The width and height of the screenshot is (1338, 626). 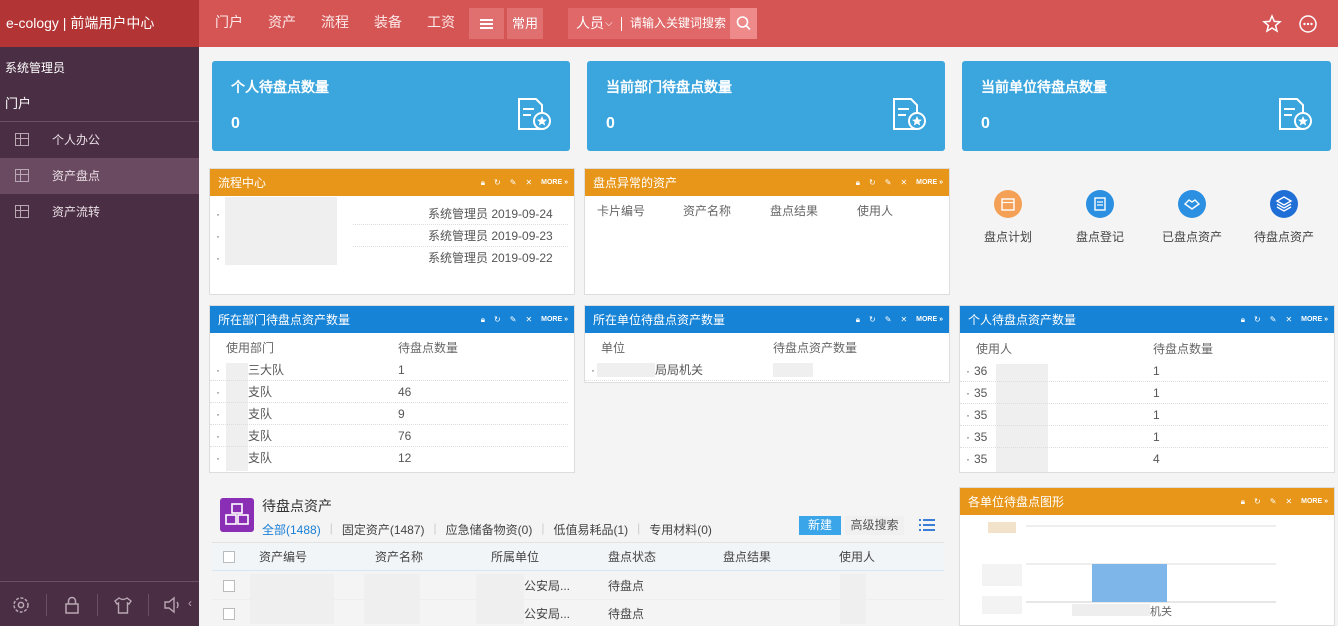 I want to click on sidebar-section-portal: 门户, so click(x=18, y=102).